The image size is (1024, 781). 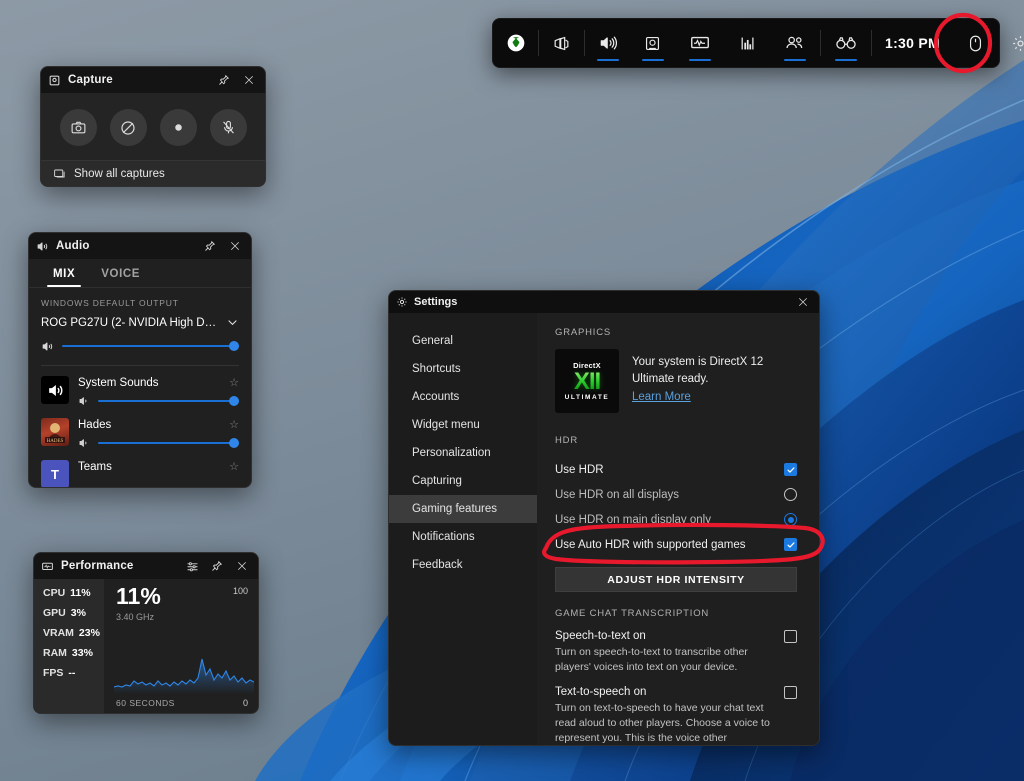 I want to click on use-hdr-all-displays-row: Use HDR on all displays, so click(x=676, y=494).